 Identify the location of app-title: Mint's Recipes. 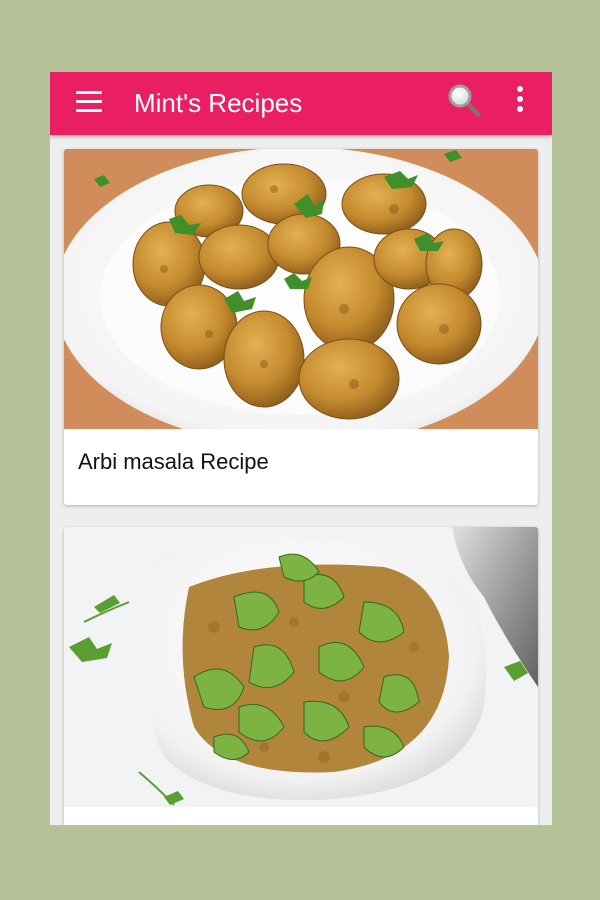
(218, 103).